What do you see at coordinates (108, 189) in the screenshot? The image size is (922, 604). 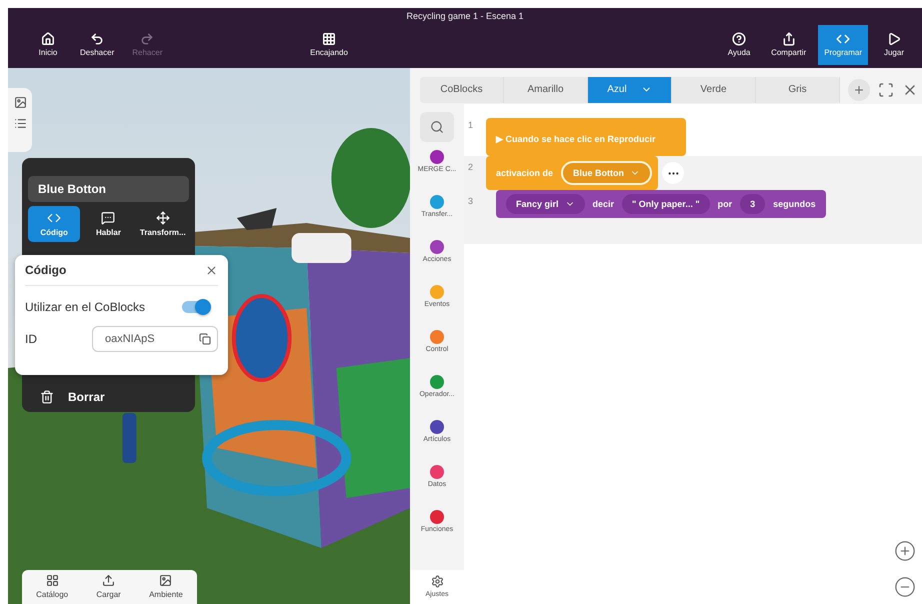 I see `object-name: Blue Botton` at bounding box center [108, 189].